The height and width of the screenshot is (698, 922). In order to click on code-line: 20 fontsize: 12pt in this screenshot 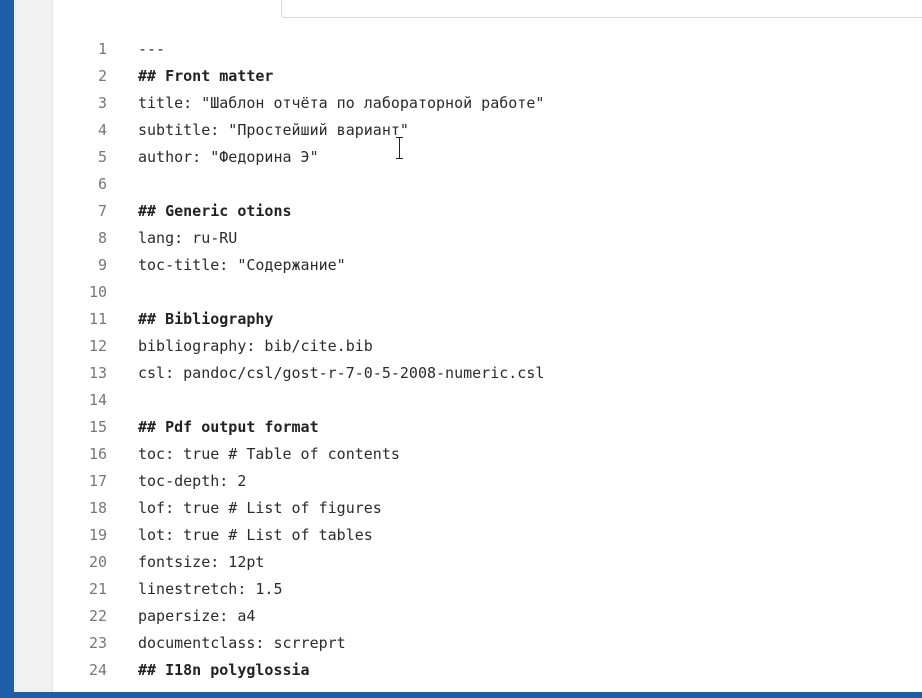, I will do `click(487, 562)`.